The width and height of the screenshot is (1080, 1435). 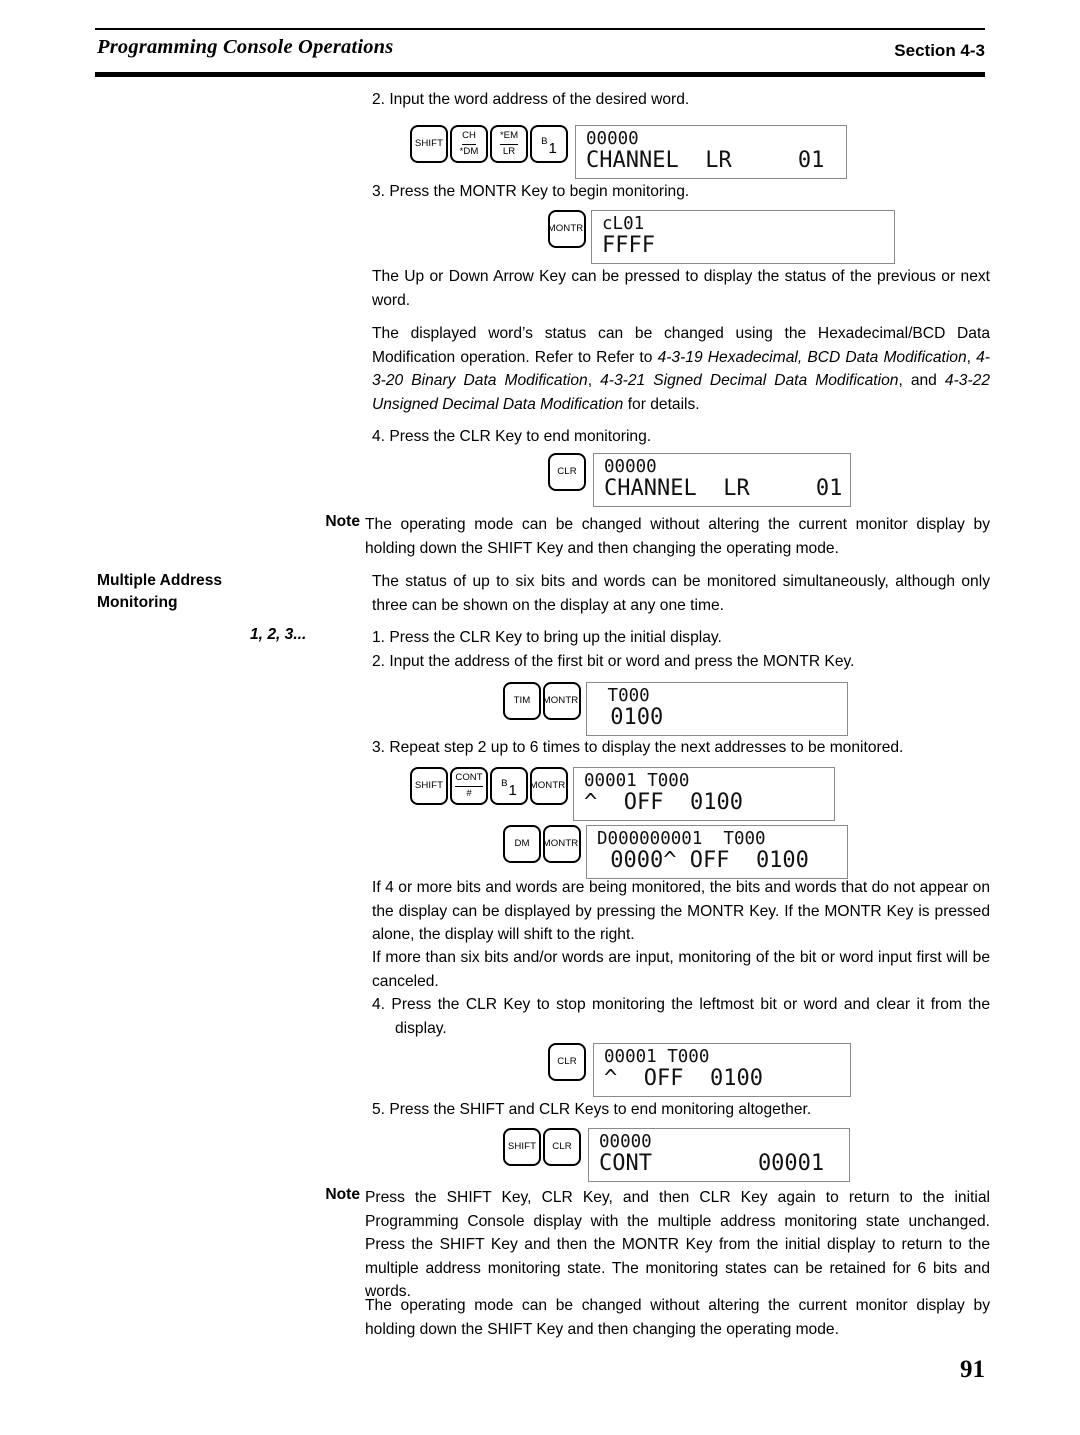 I want to click on display-line-1: D000000001 T000, so click(x=681, y=839).